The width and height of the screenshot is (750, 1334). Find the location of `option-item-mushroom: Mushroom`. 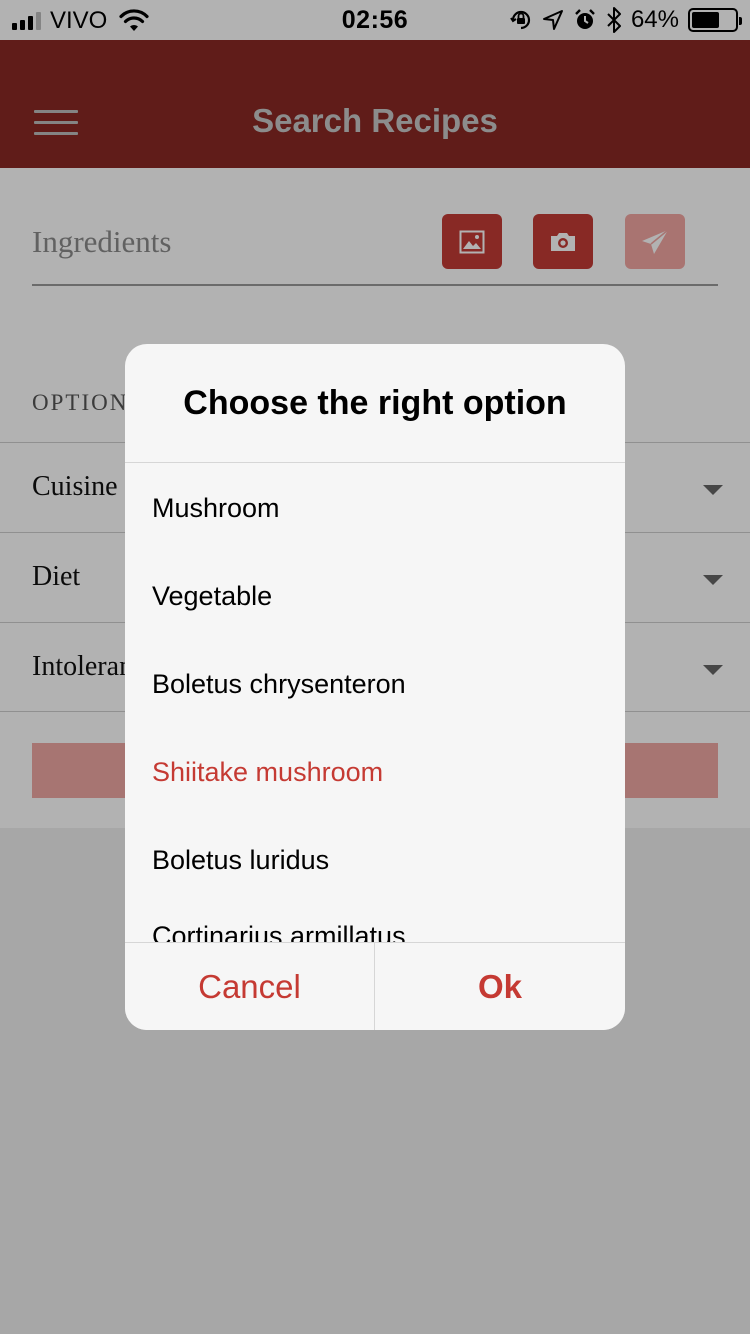

option-item-mushroom: Mushroom is located at coordinates (216, 508).